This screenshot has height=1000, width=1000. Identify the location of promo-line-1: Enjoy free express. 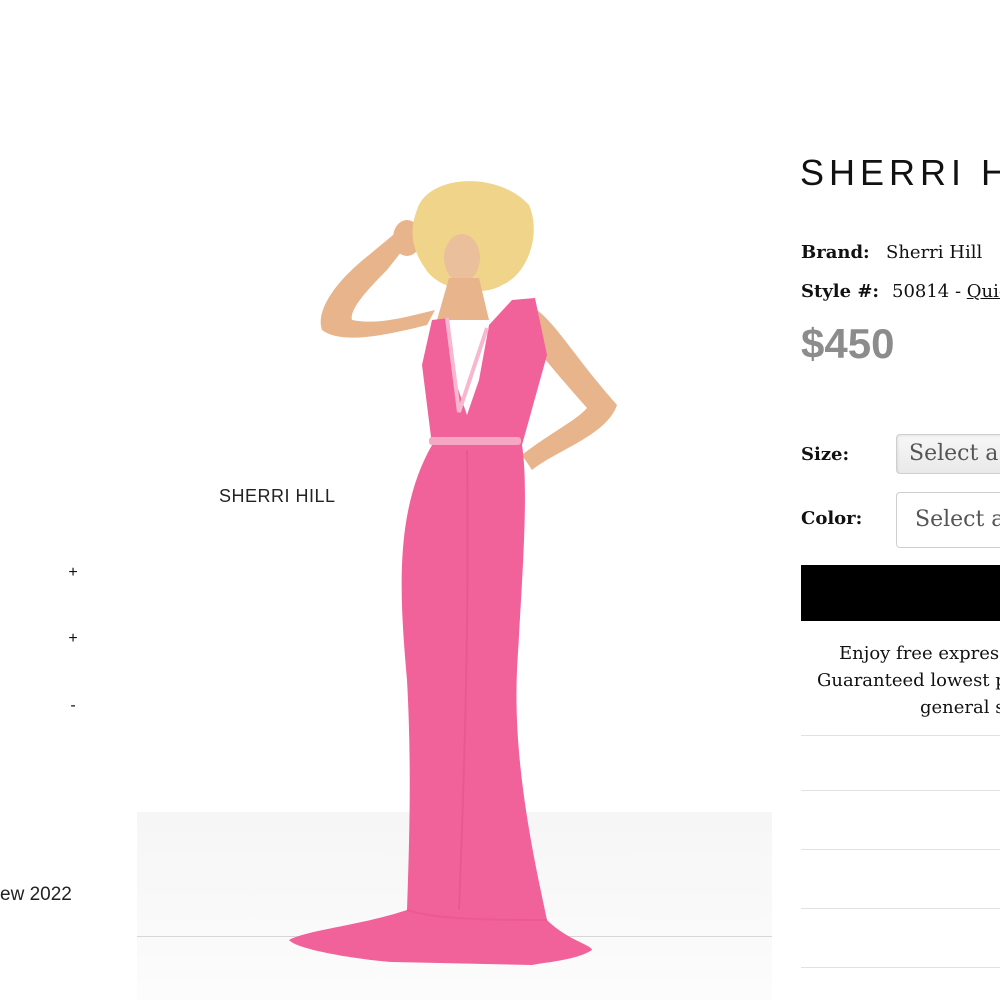
(919, 653).